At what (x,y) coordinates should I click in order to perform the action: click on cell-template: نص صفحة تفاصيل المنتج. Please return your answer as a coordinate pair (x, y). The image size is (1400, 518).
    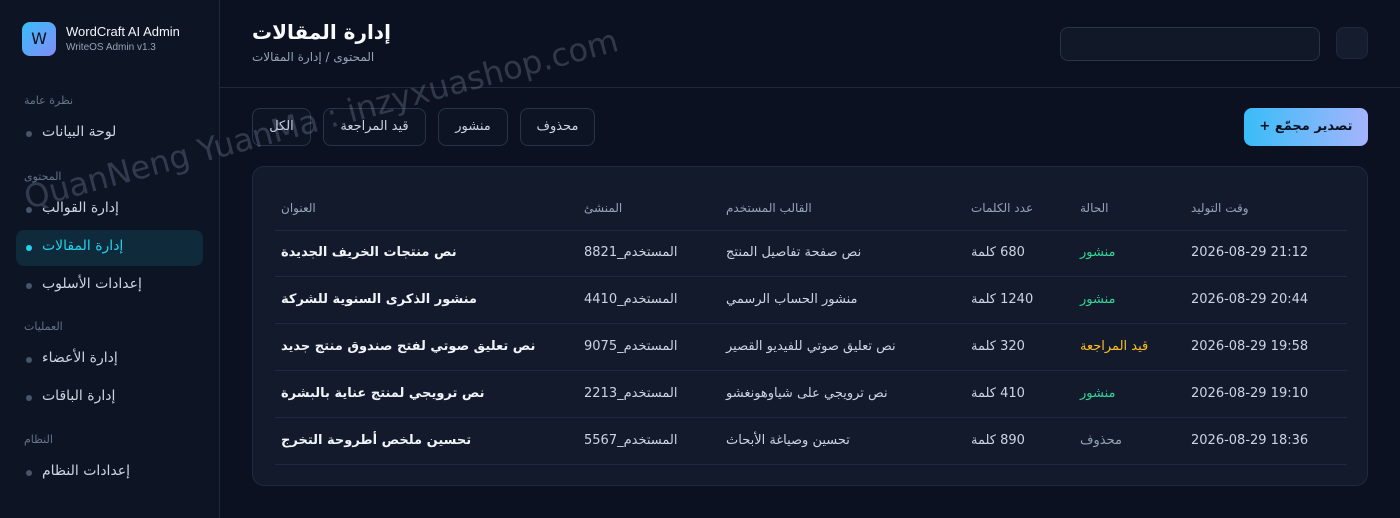
    Looking at the image, I should click on (794, 252).